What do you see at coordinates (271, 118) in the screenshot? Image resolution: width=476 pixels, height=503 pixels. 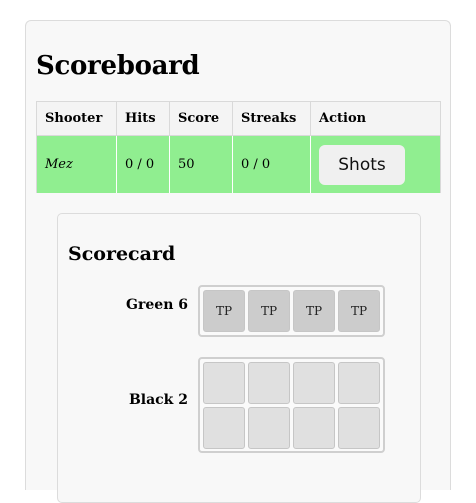 I see `column-header-streaks: Streaks` at bounding box center [271, 118].